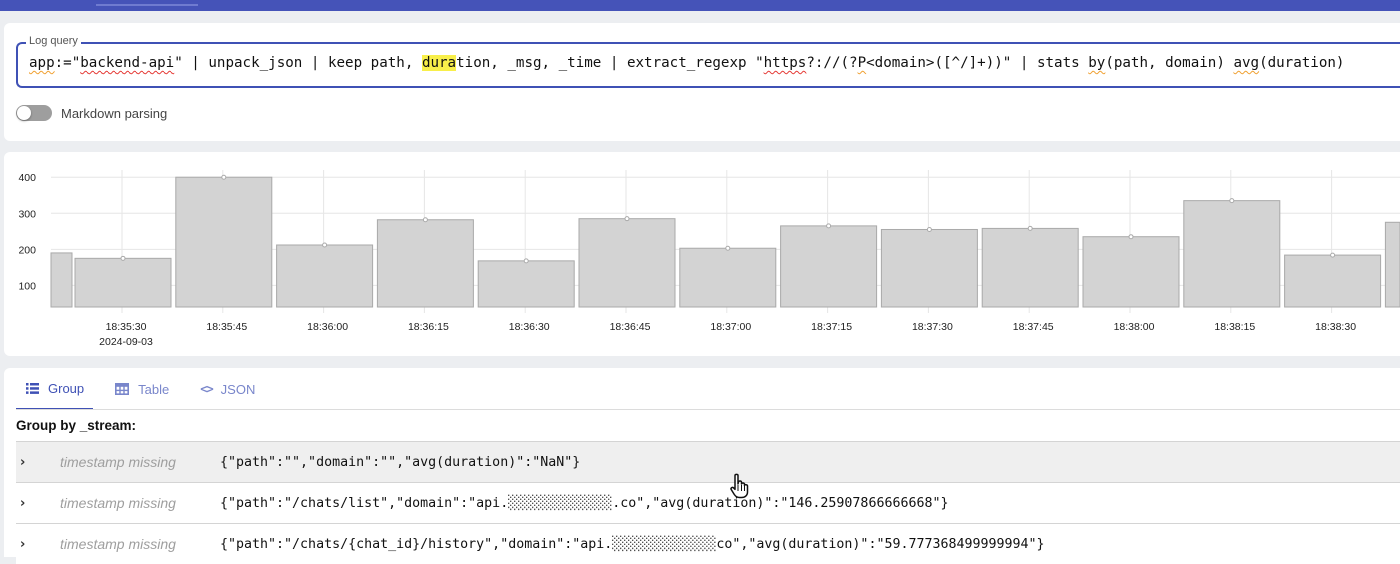 The image size is (1400, 564). What do you see at coordinates (439, 63) in the screenshot?
I see `query-segment: dura` at bounding box center [439, 63].